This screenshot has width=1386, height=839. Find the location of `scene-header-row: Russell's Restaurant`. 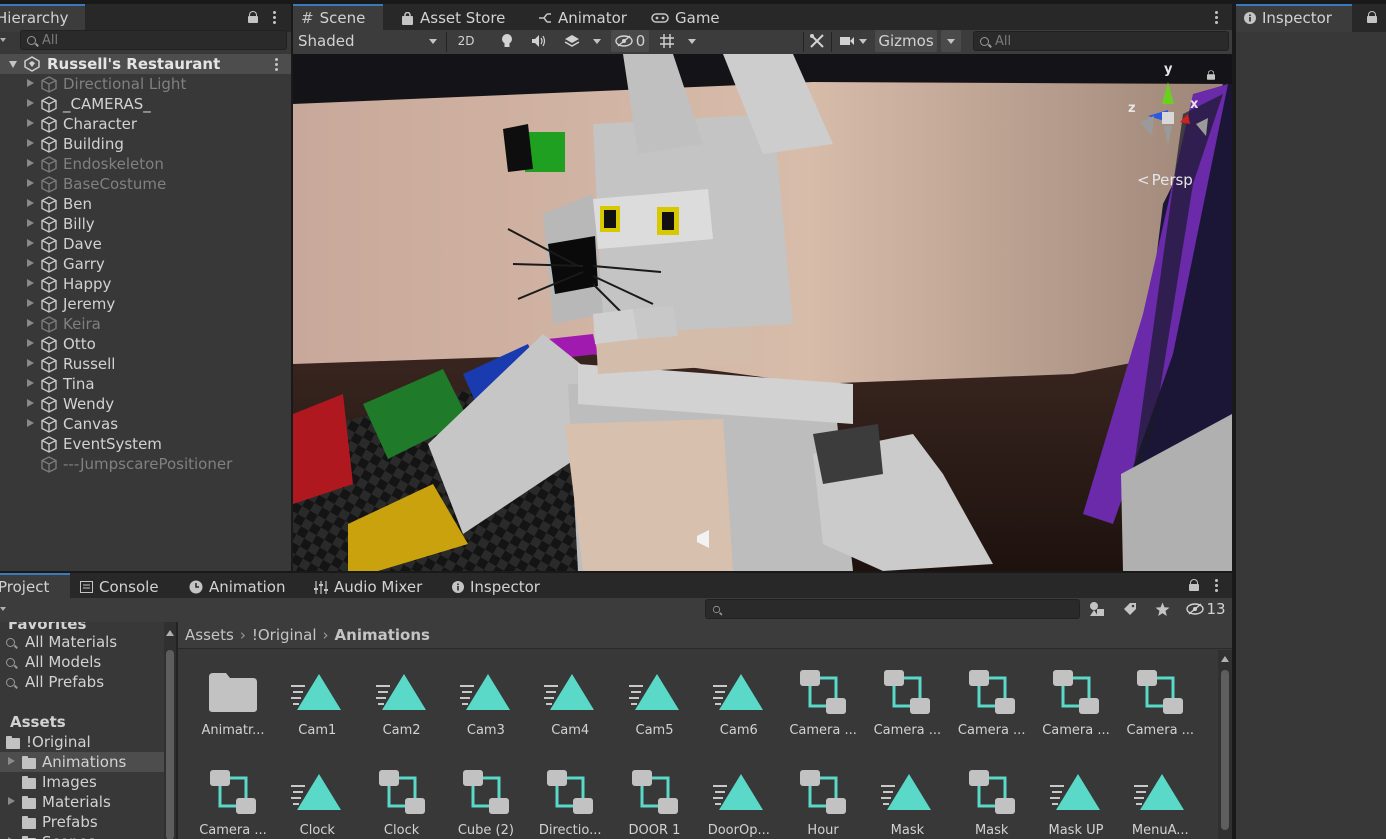

scene-header-row: Russell's Restaurant is located at coordinates (145, 64).